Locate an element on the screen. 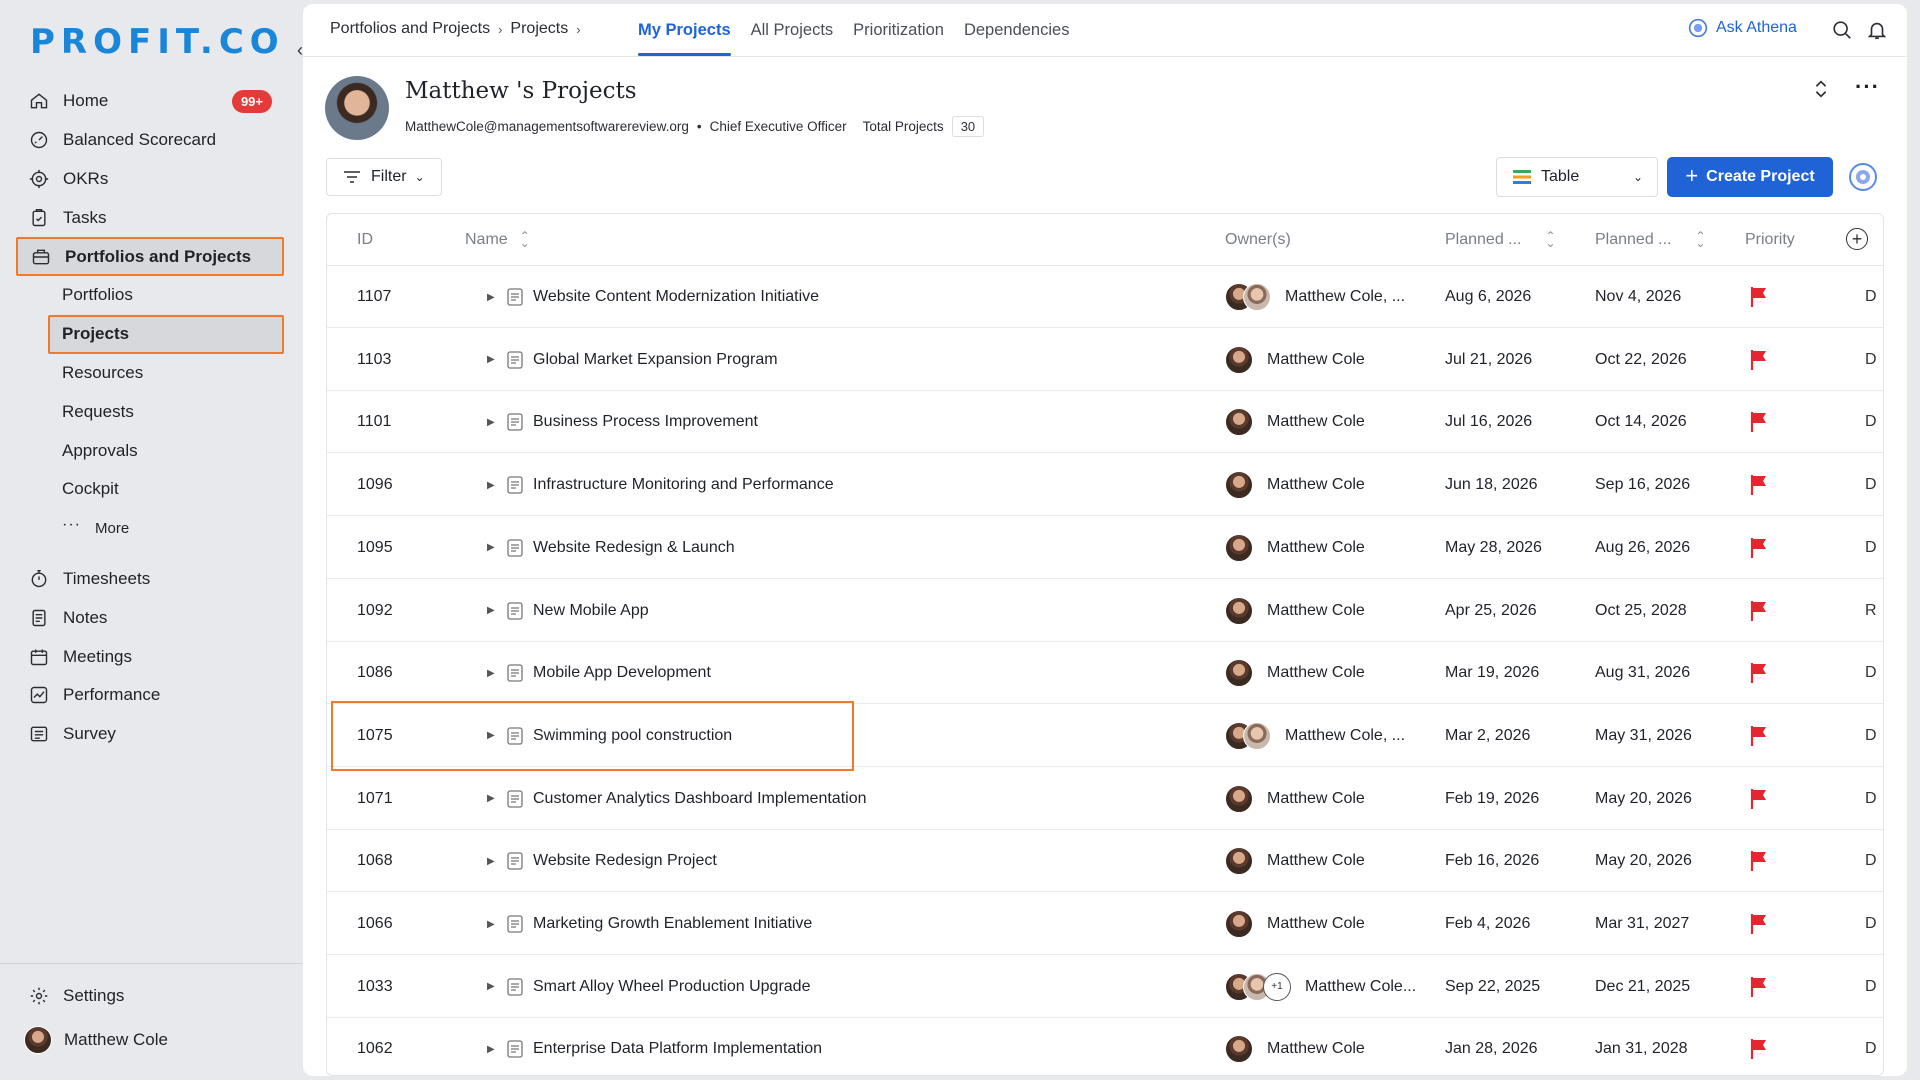 The image size is (1920, 1080). column-header-planned-start: Planned ... ⌃ ⌄ is located at coordinates (1500, 240).